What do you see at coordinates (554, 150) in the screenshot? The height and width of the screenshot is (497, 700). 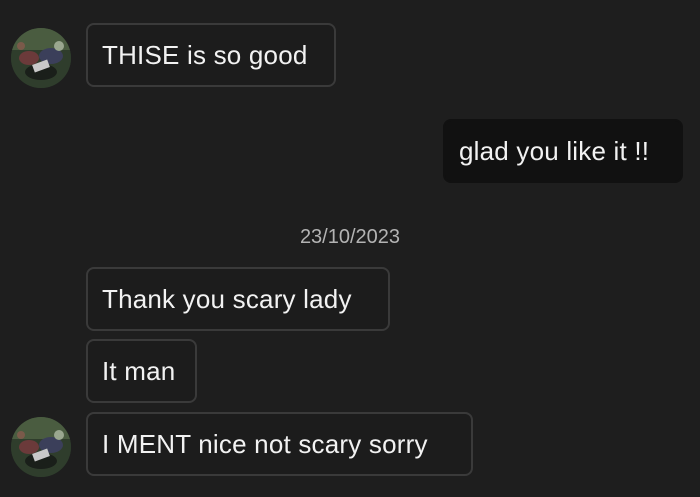 I see `message-text: glad you like it !!` at bounding box center [554, 150].